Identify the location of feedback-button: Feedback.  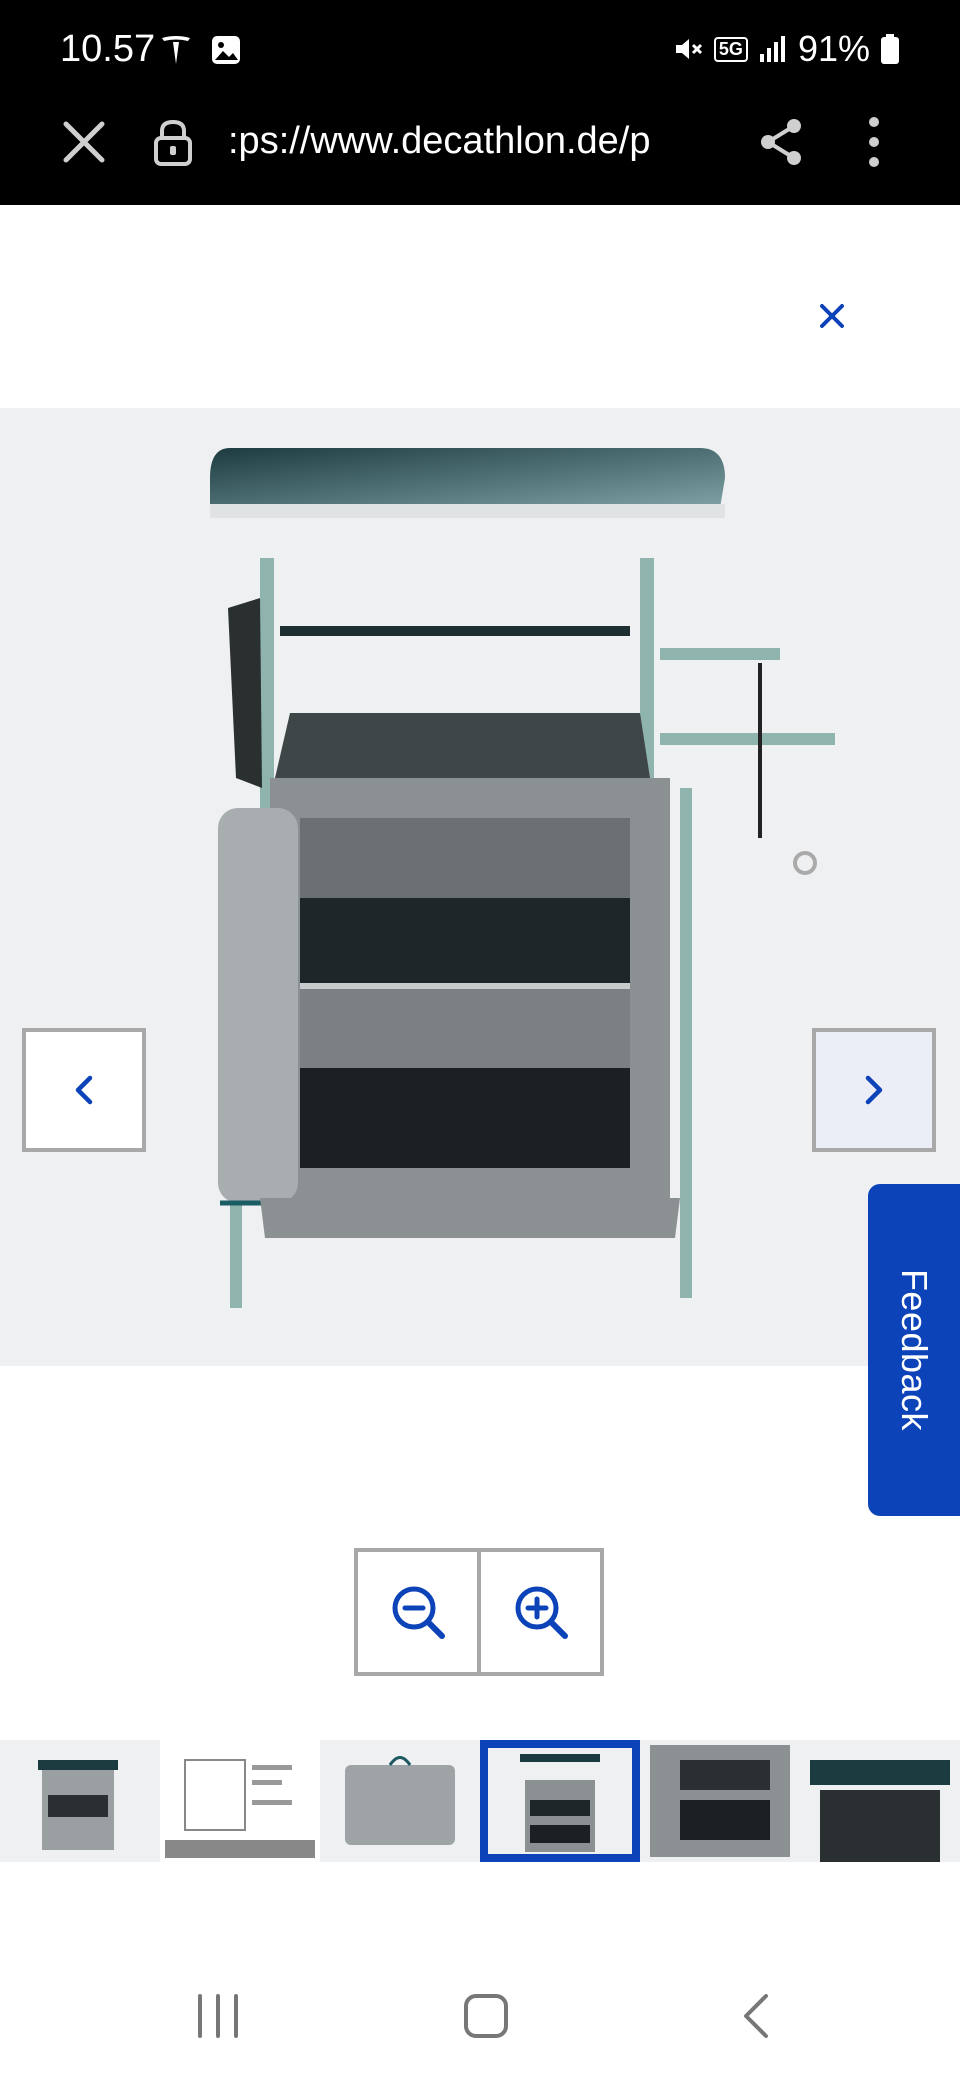
(914, 1350).